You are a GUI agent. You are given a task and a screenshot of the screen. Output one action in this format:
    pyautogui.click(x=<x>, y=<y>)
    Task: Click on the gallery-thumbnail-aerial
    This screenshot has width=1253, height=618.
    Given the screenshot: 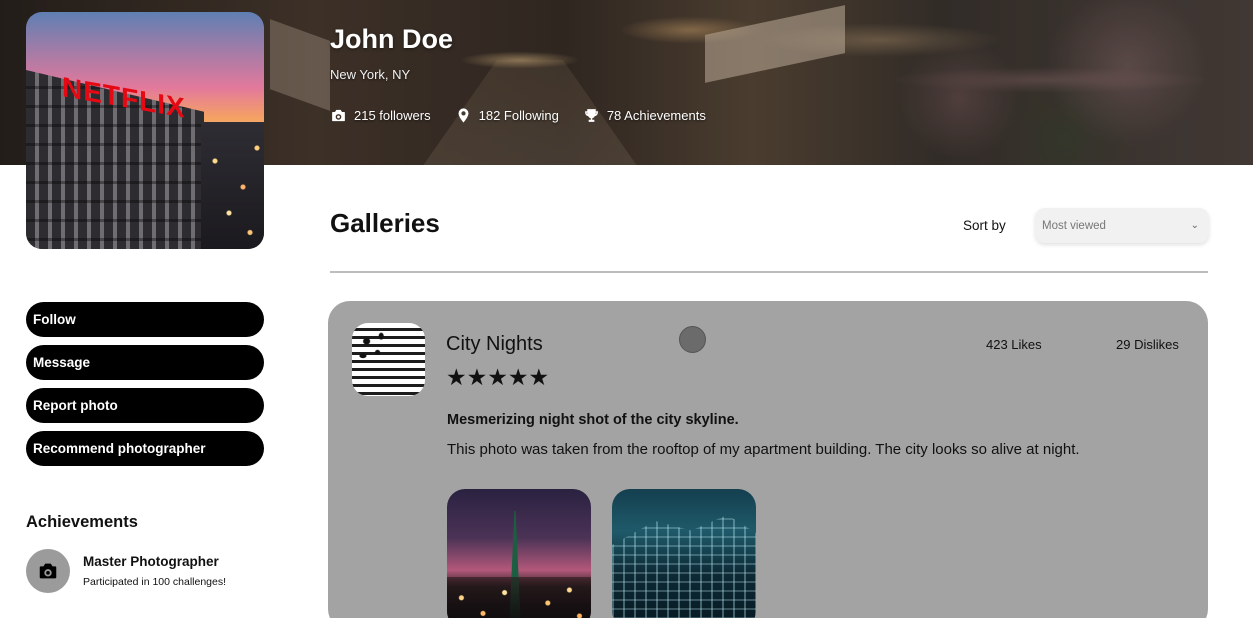 What is the action you would take?
    pyautogui.click(x=684, y=553)
    